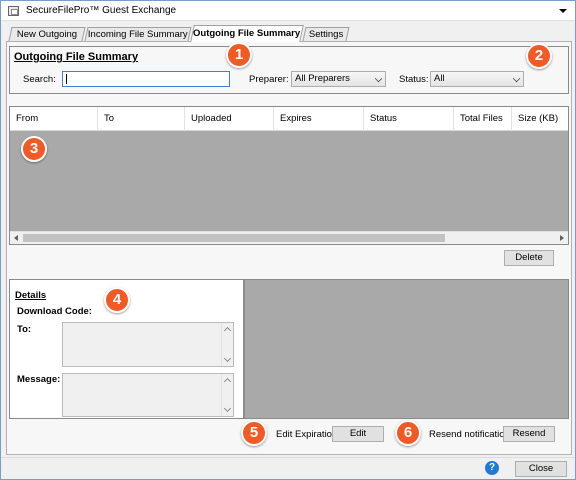 The width and height of the screenshot is (576, 480). What do you see at coordinates (288, 11) in the screenshot?
I see `title-bar: SecureFilePro™ Guest Exchange` at bounding box center [288, 11].